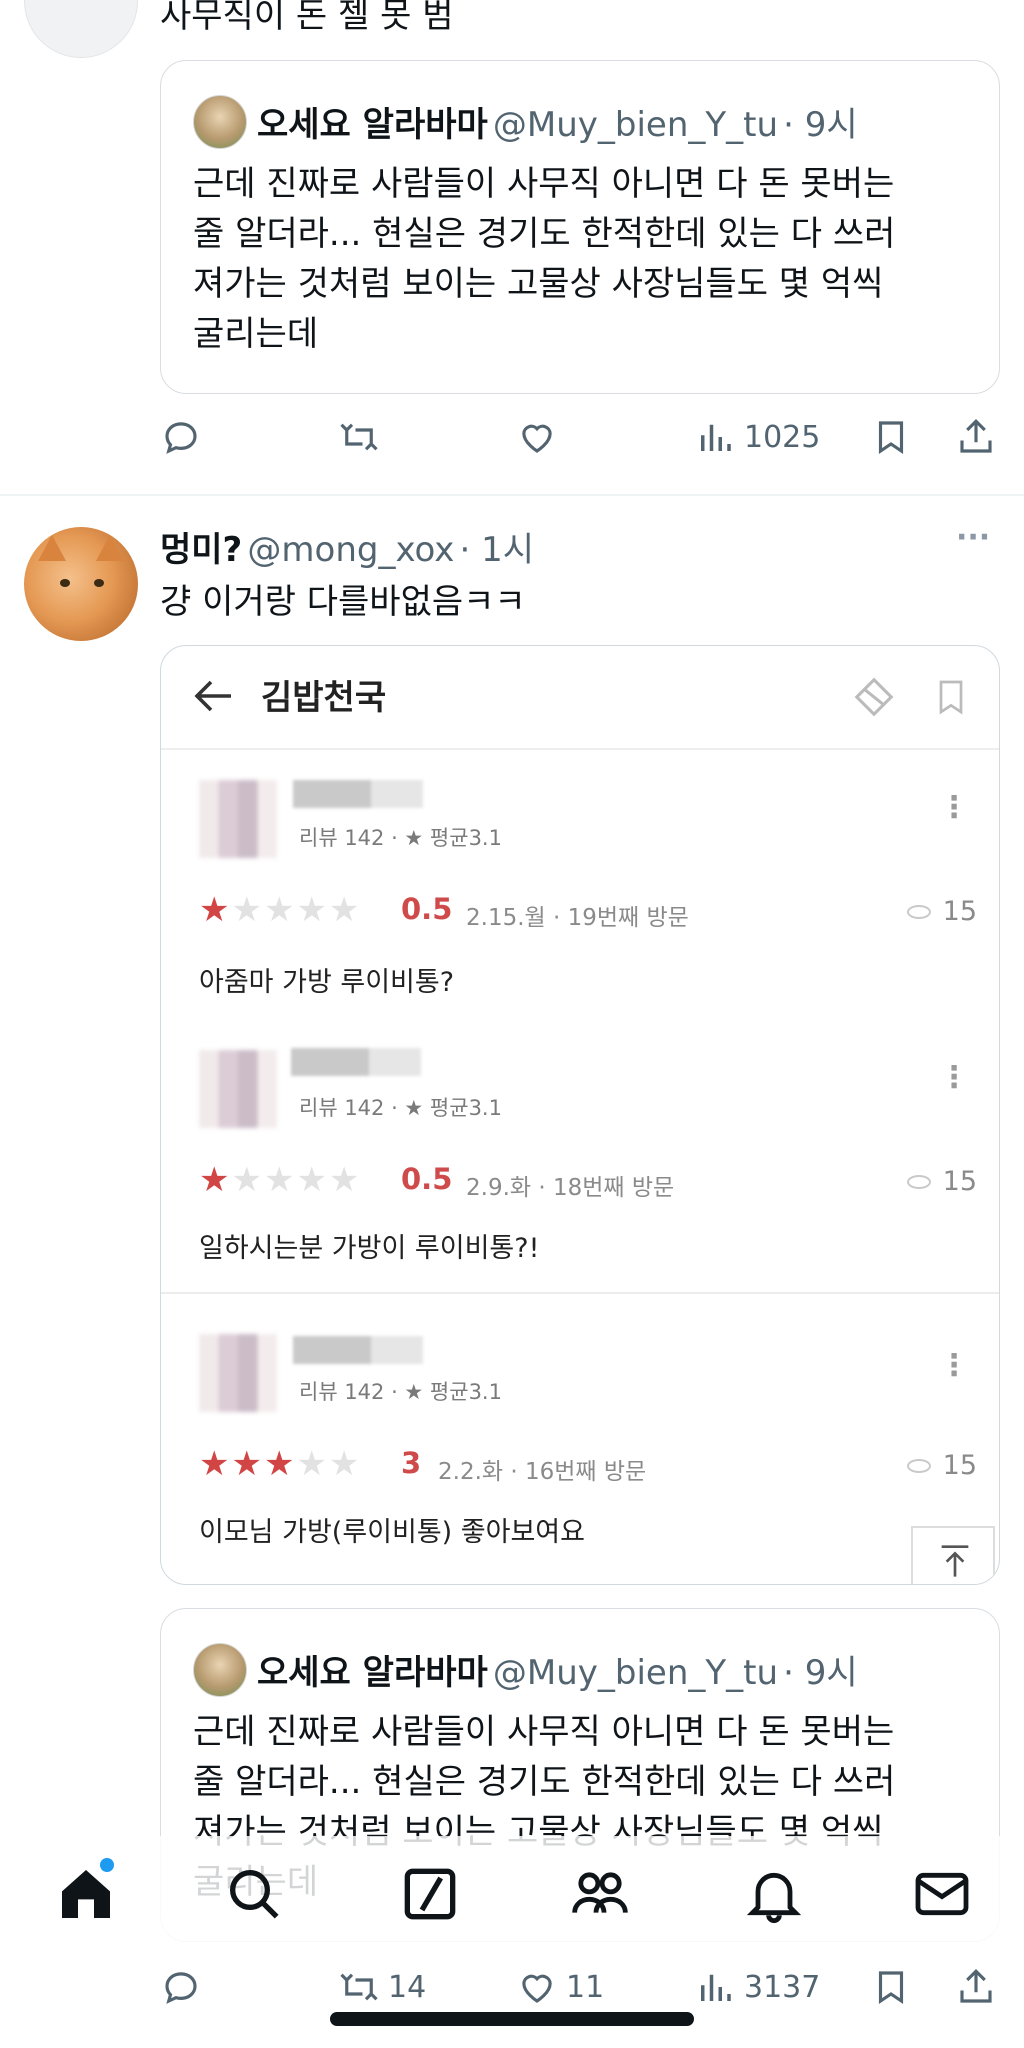  Describe the element at coordinates (81, 584) in the screenshot. I see `tweet2-avatar` at that location.